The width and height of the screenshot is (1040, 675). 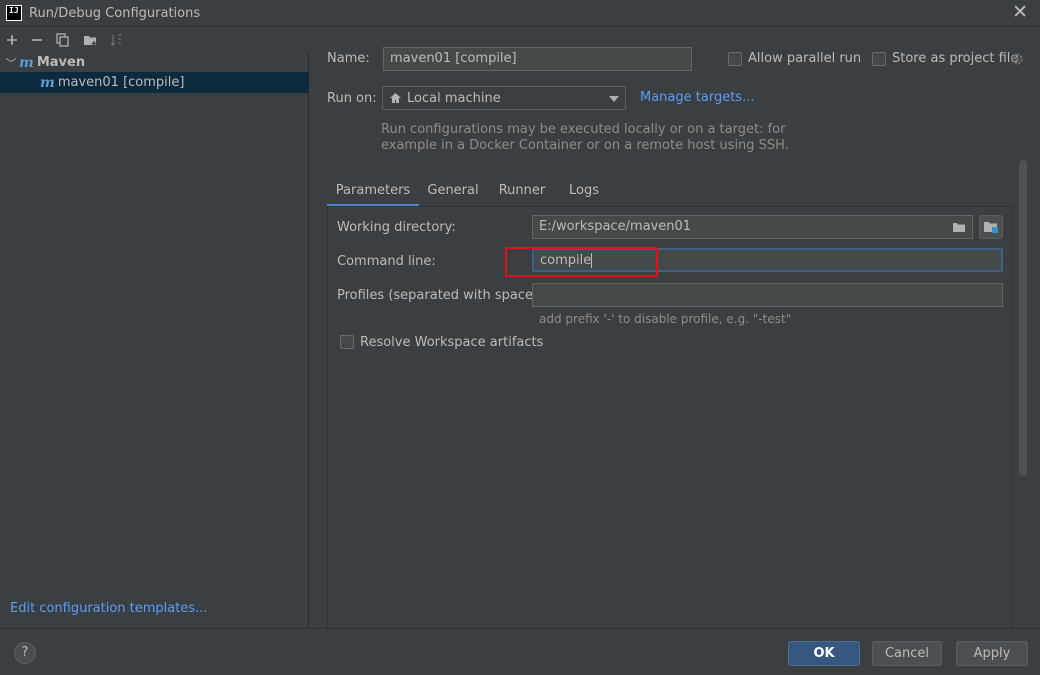 What do you see at coordinates (504, 98) in the screenshot?
I see `run-on-select: Local machine` at bounding box center [504, 98].